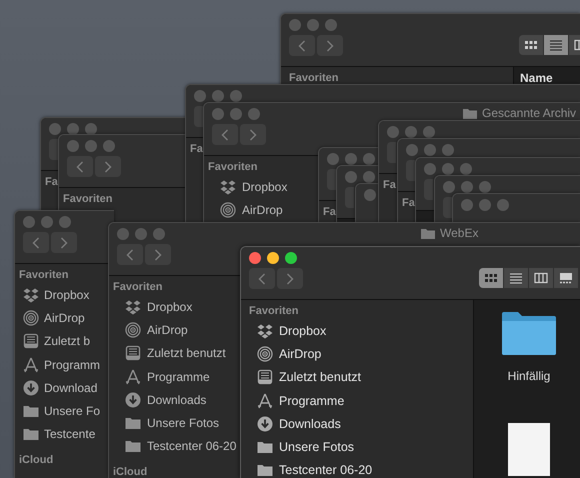  Describe the element at coordinates (57, 364) in the screenshot. I see `sidebar-item: Programm` at that location.